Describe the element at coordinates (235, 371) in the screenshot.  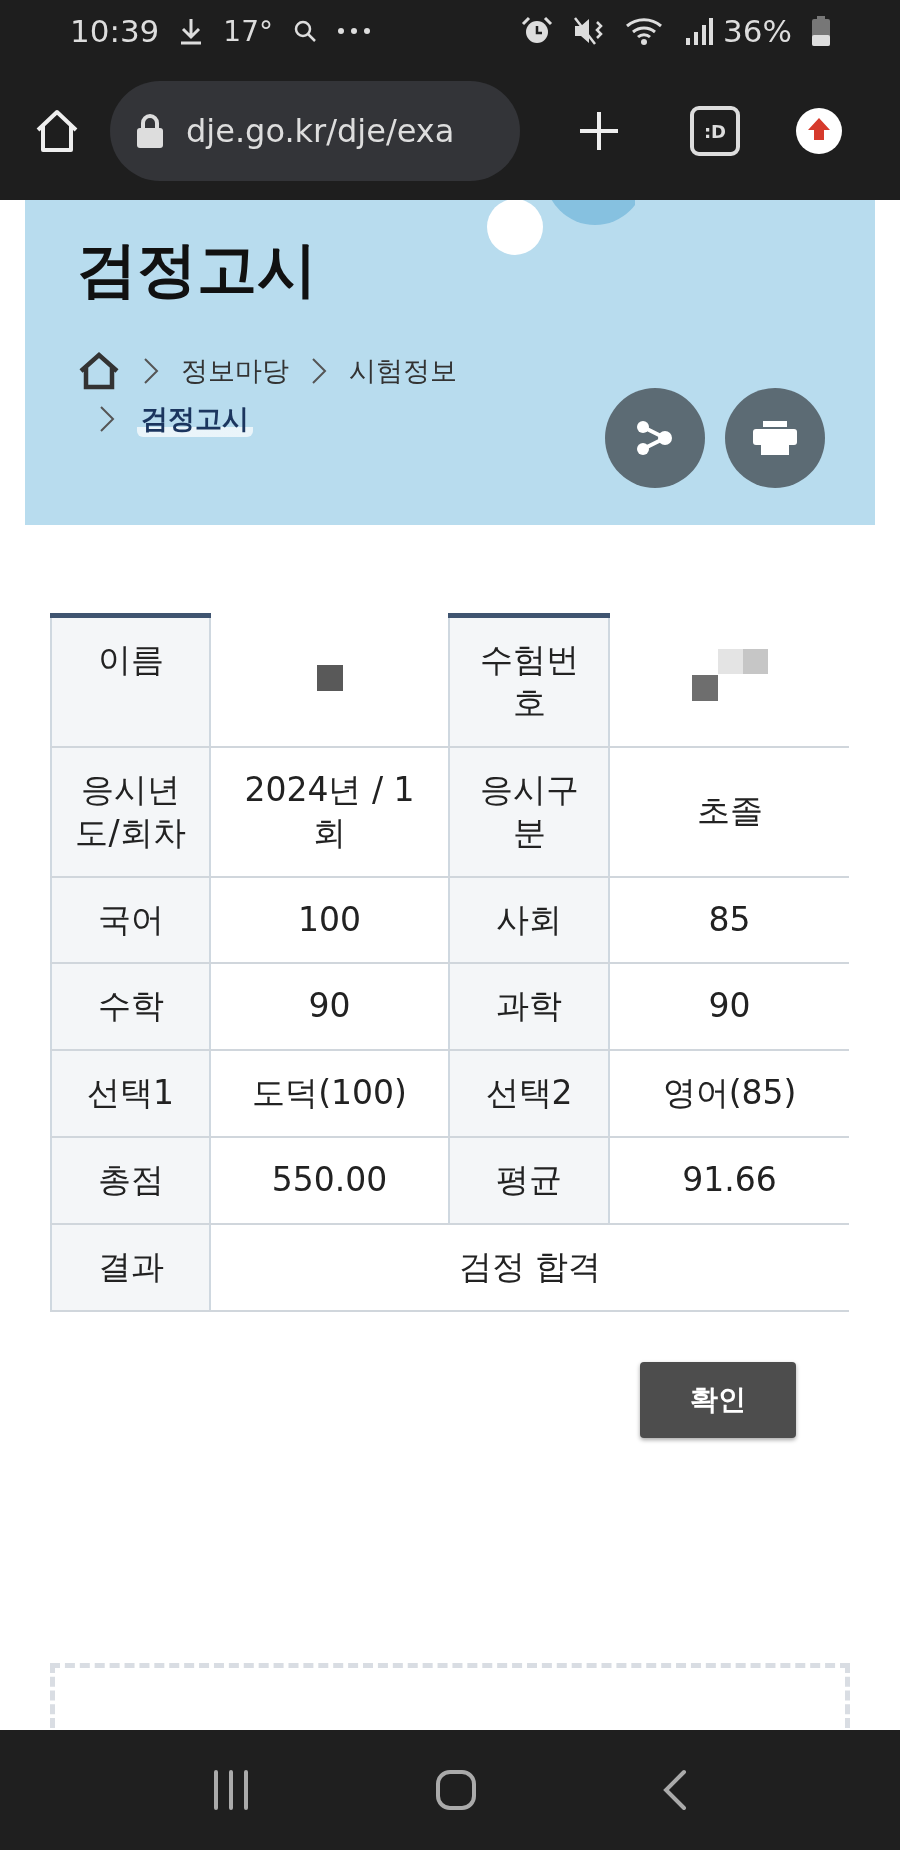
I see `breadcrumb-link: 정보마당` at that location.